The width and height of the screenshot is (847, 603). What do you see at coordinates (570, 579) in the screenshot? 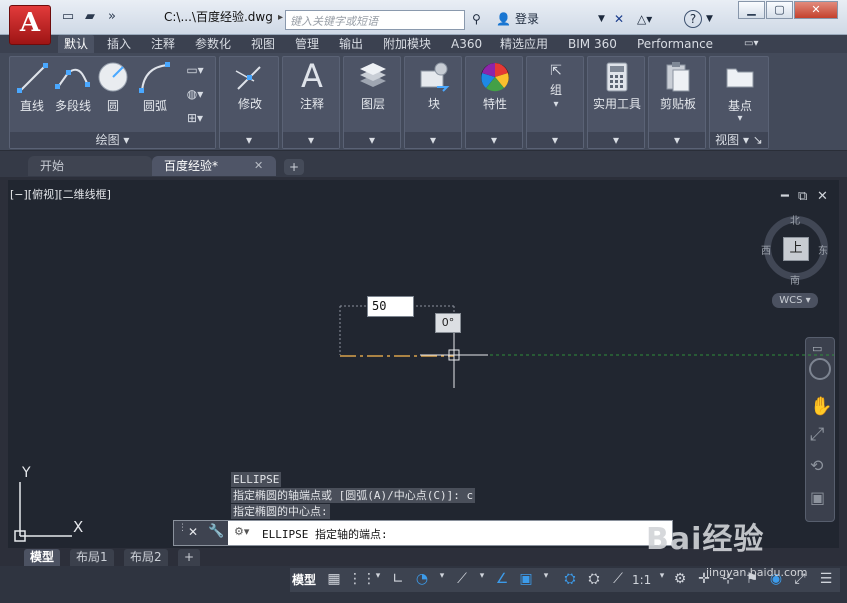
I see `annotation-visibility-icon: ⛭` at bounding box center [570, 579].